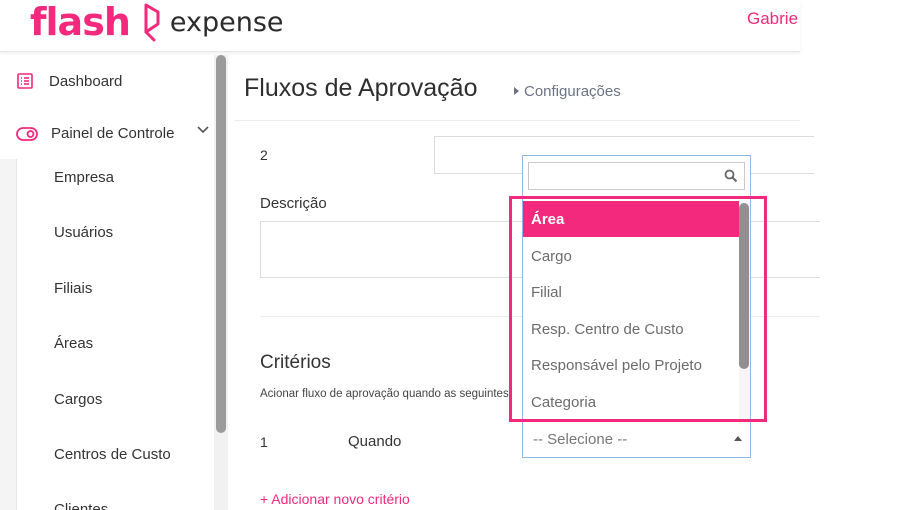  Describe the element at coordinates (113, 133) in the screenshot. I see `sidebar-item-label: Painel de Controle` at that location.